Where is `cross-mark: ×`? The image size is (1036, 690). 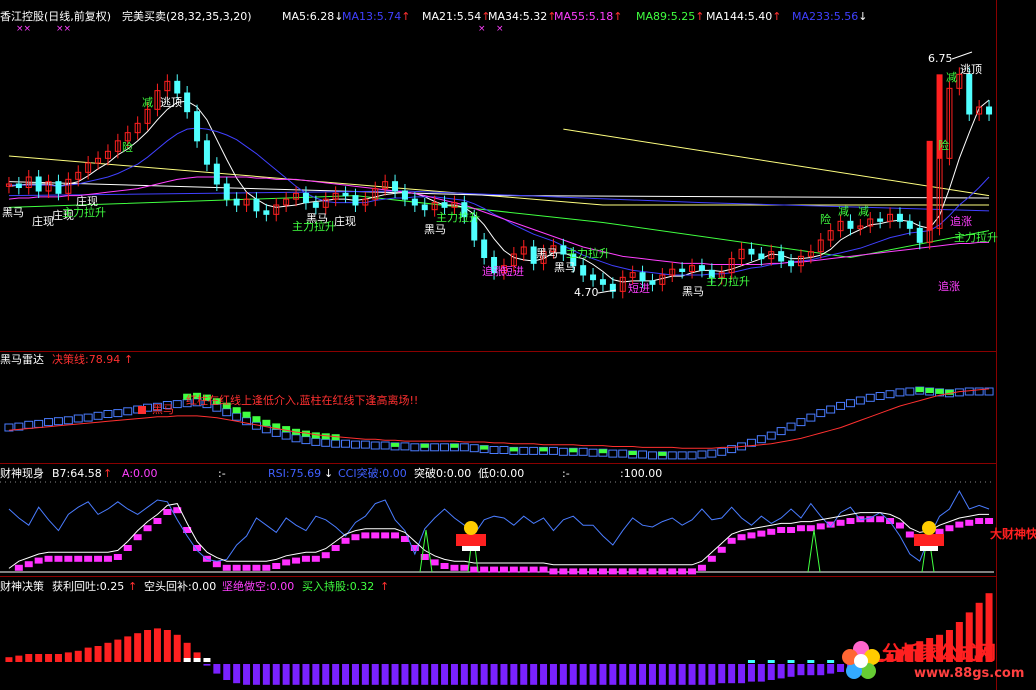
cross-mark: × is located at coordinates (500, 29).